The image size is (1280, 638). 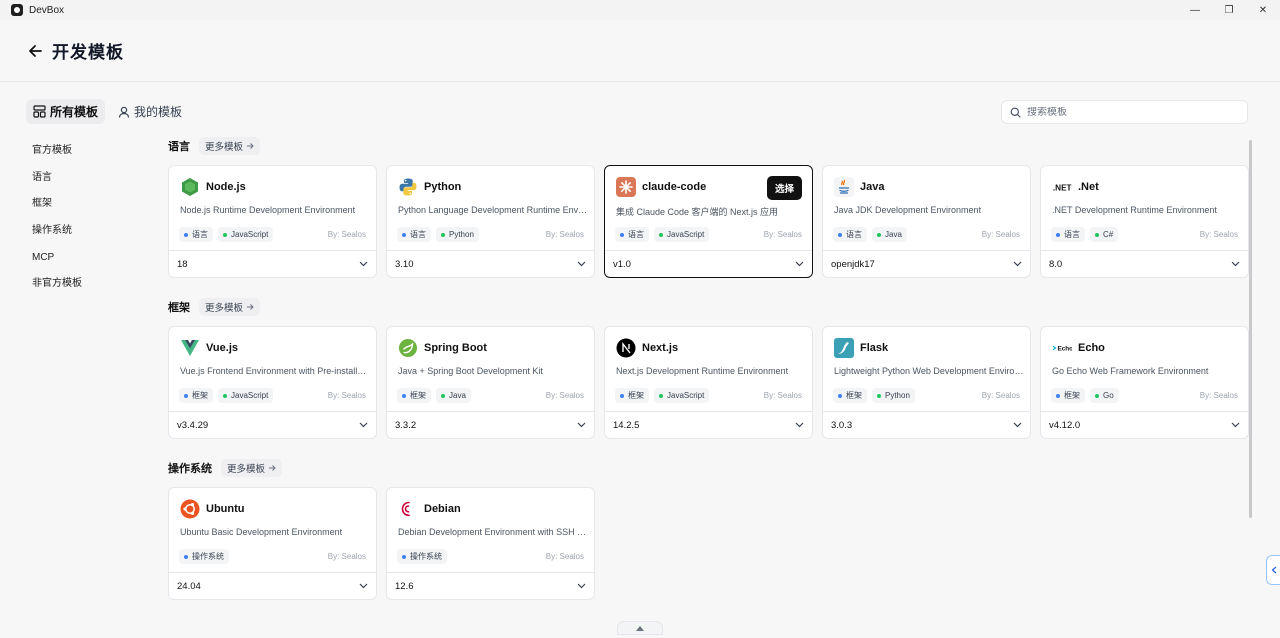 What do you see at coordinates (57, 157) in the screenshot?
I see `nav-item-official: 官方模板` at bounding box center [57, 157].